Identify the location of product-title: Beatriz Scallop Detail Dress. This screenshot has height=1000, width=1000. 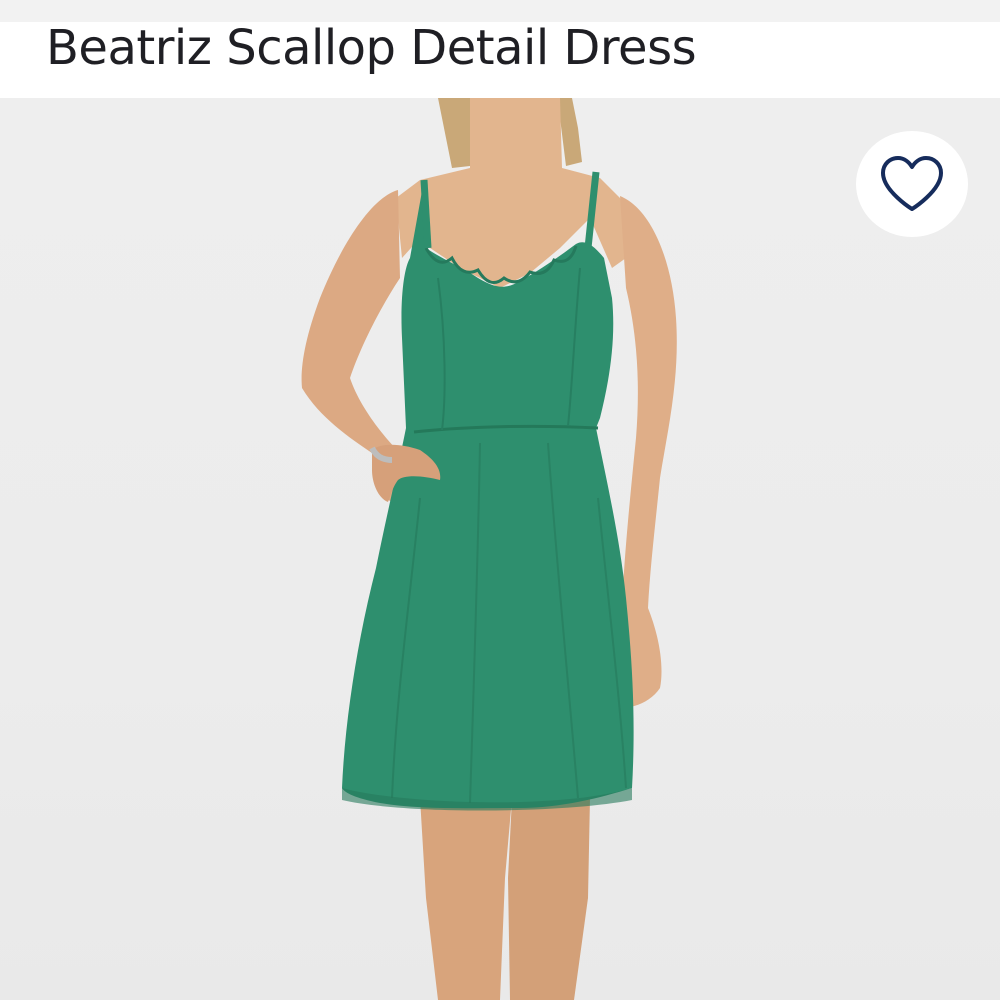
(371, 48).